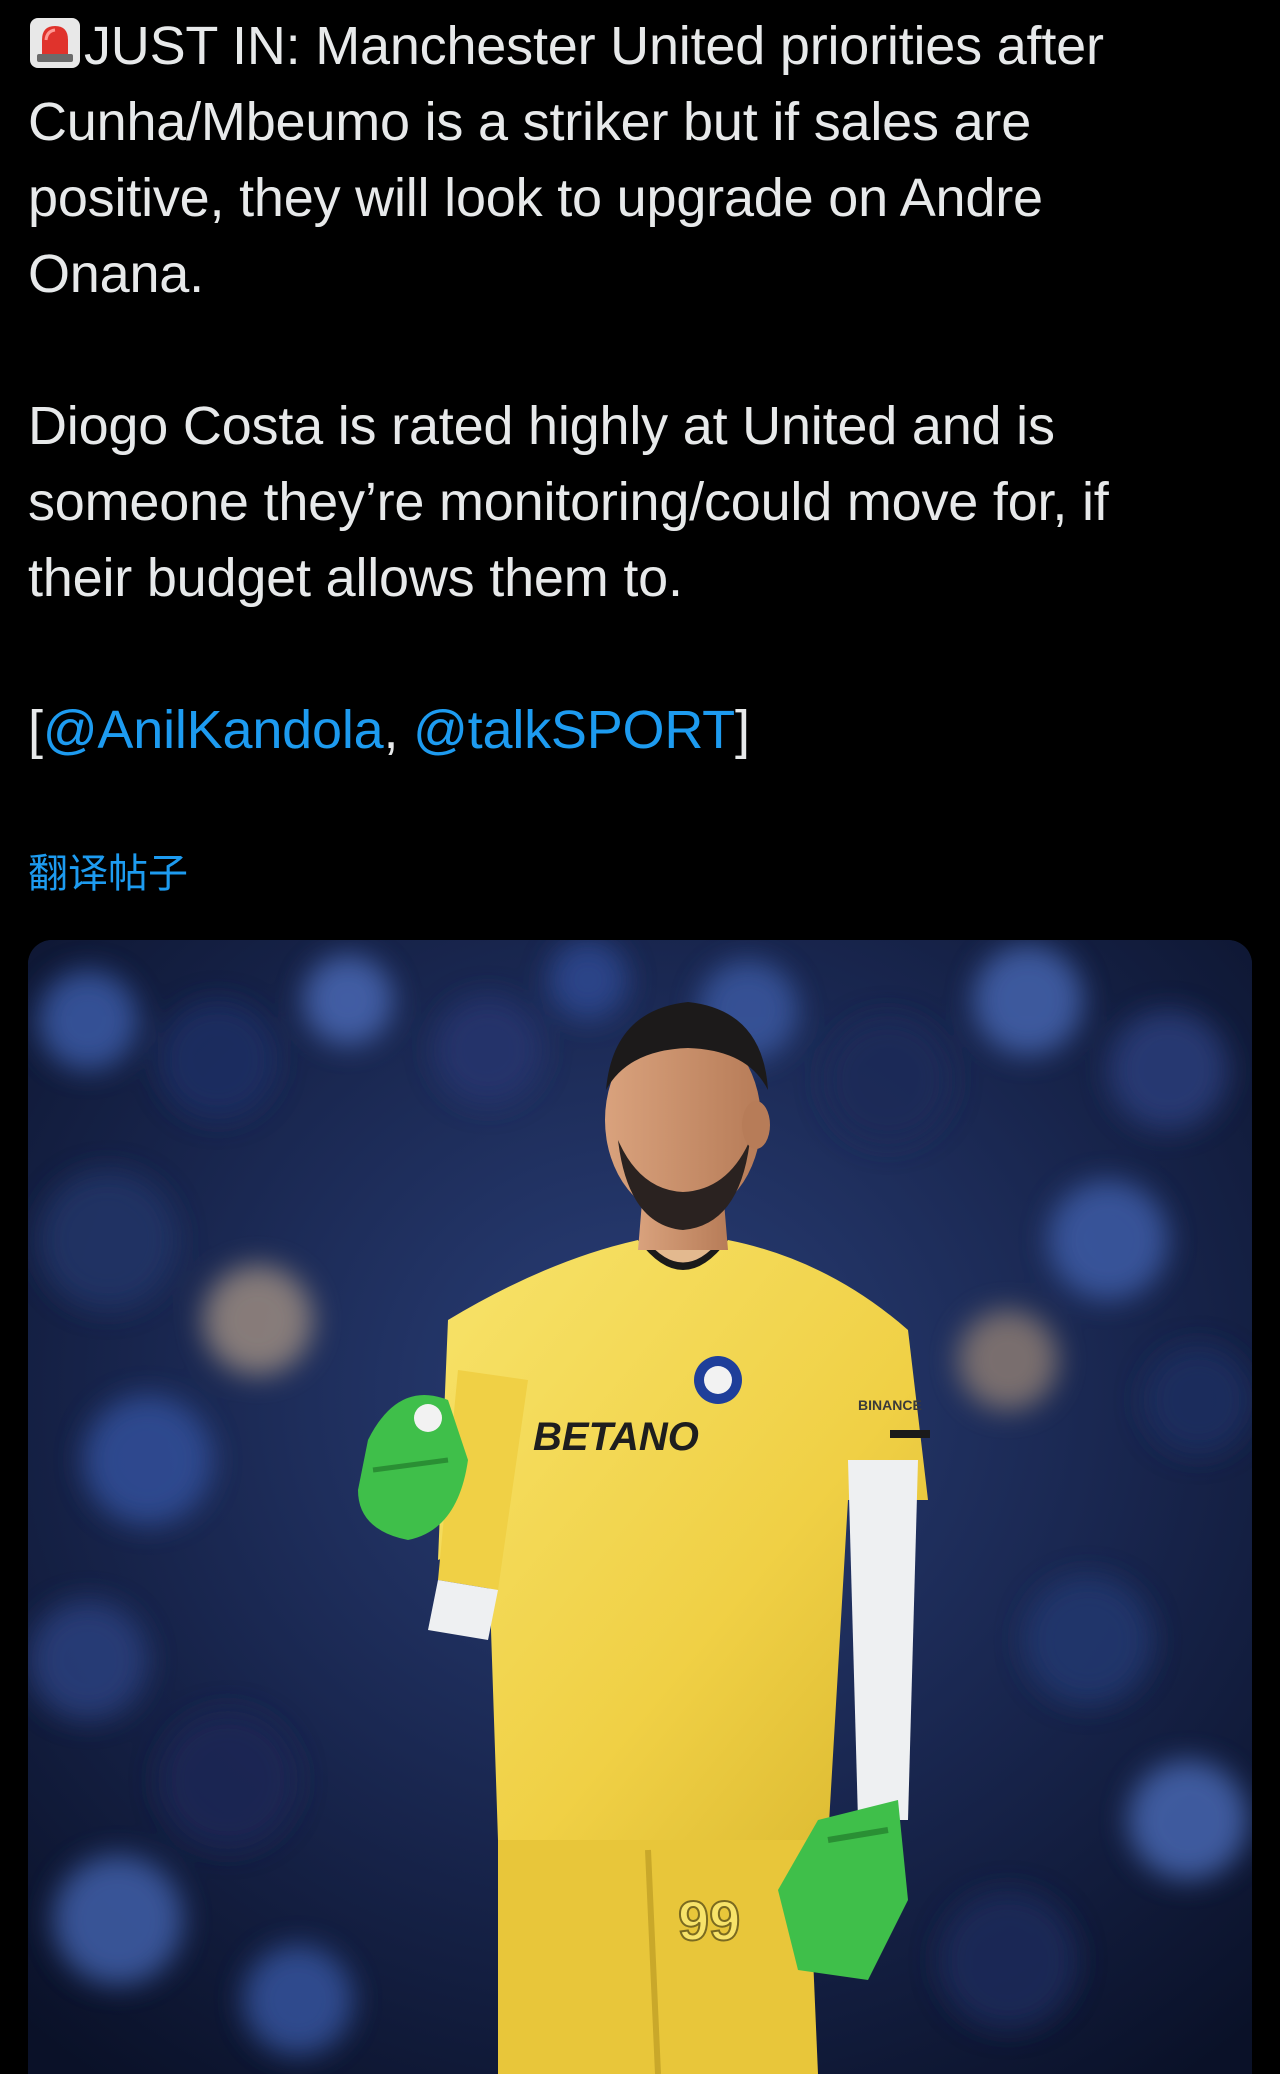  What do you see at coordinates (55, 43) in the screenshot?
I see `rotating-light-siren-icon` at bounding box center [55, 43].